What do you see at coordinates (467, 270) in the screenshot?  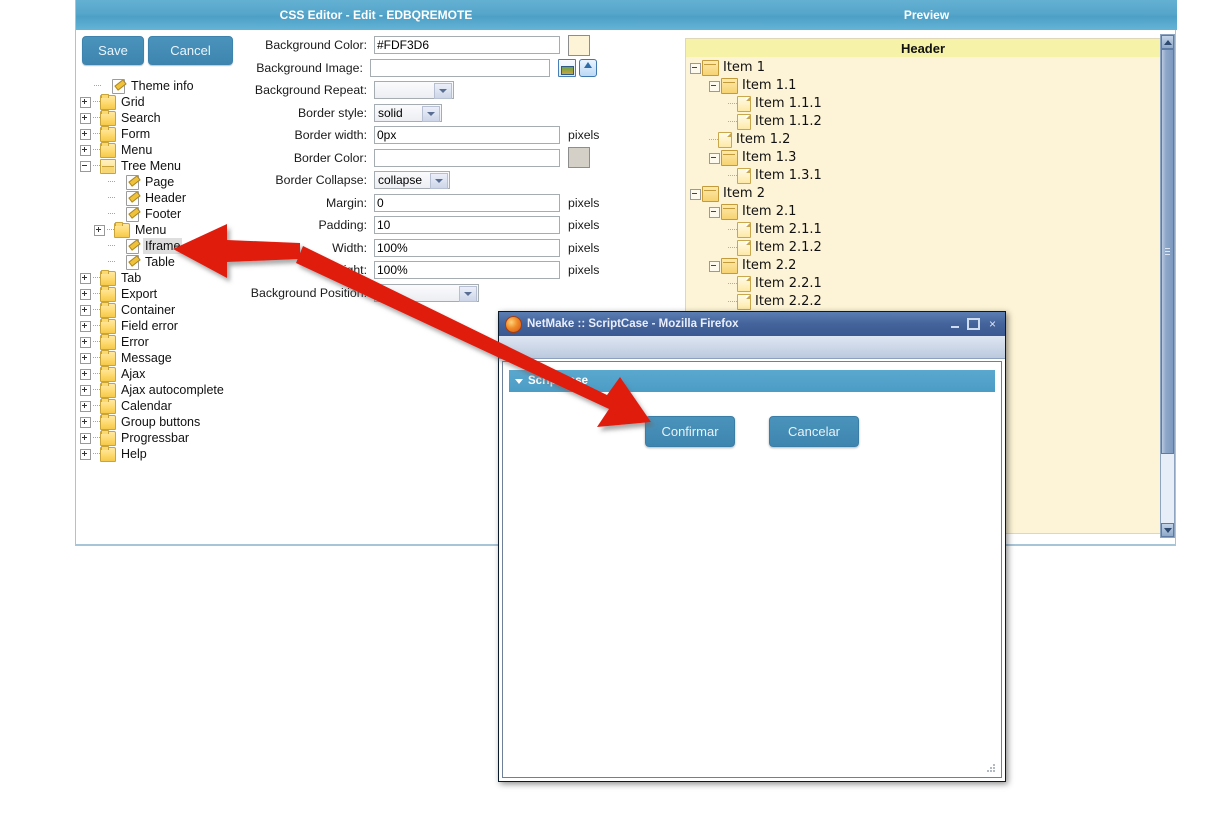 I see `input-height: 100%` at bounding box center [467, 270].